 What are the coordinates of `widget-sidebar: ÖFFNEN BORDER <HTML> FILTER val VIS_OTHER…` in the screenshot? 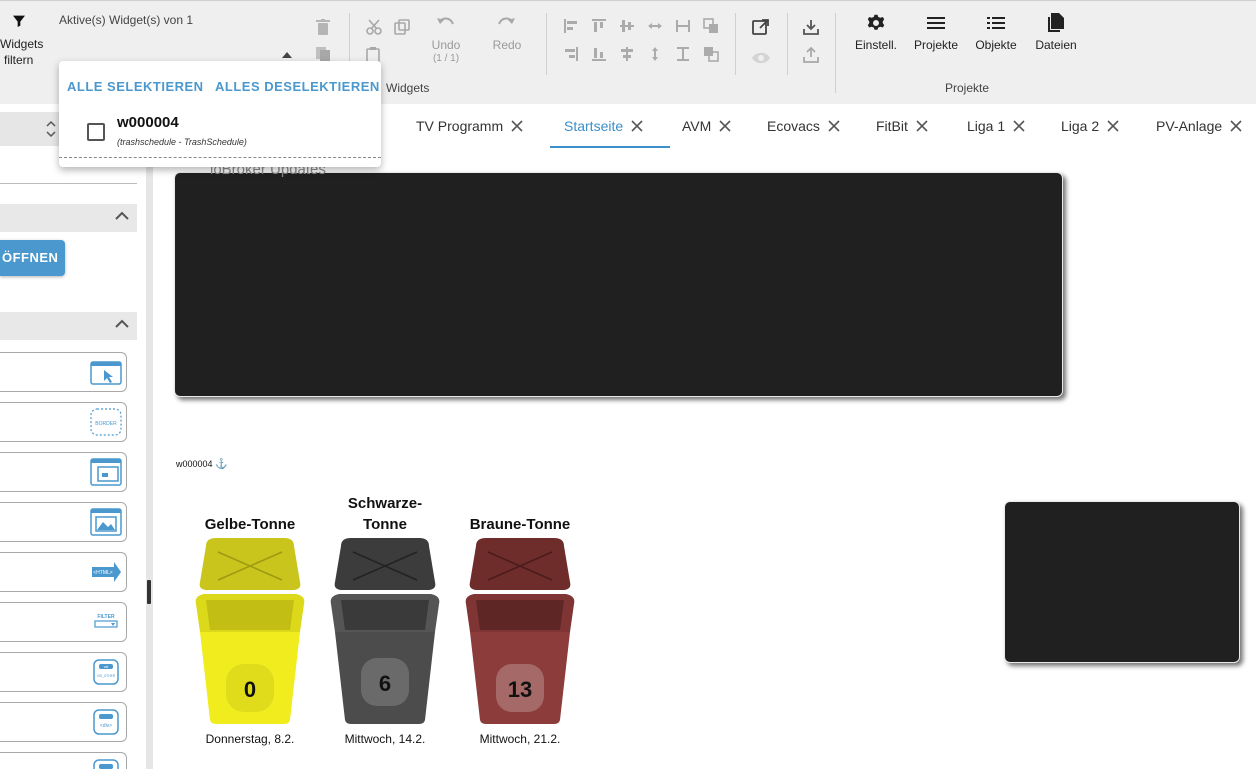 It's located at (69, 436).